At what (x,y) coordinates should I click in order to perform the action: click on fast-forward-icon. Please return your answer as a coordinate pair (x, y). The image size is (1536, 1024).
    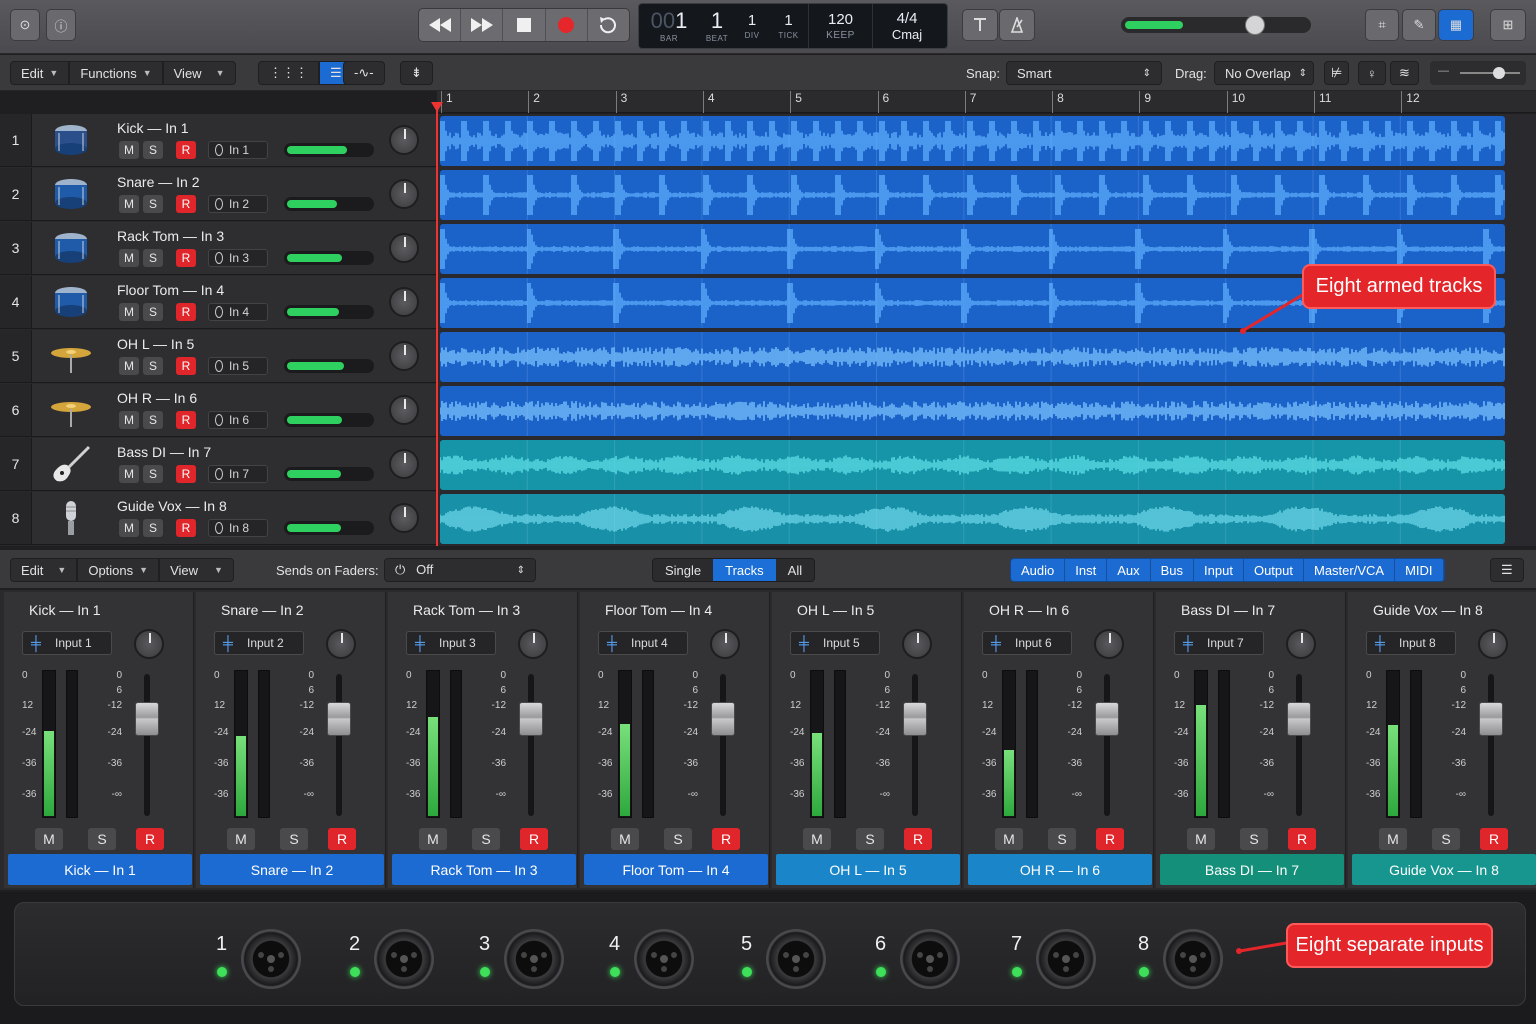
    Looking at the image, I should click on (482, 25).